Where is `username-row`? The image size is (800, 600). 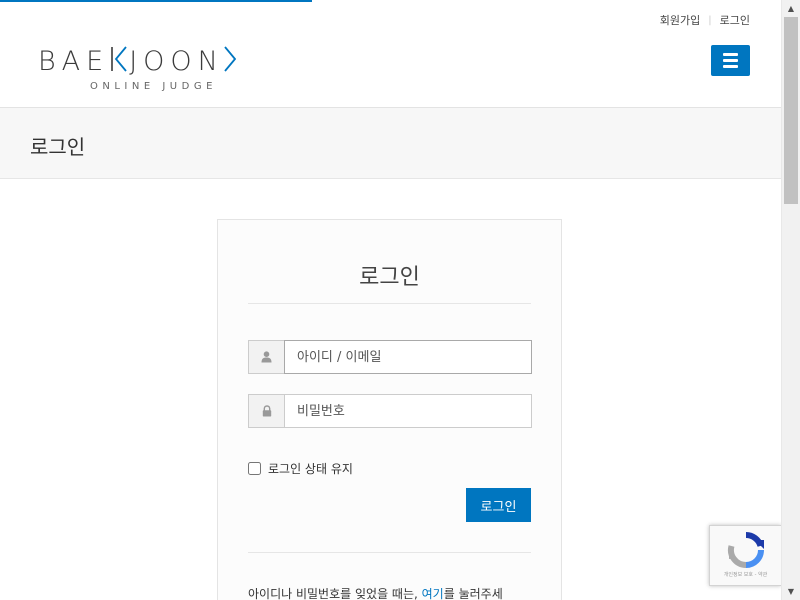 username-row is located at coordinates (390, 357).